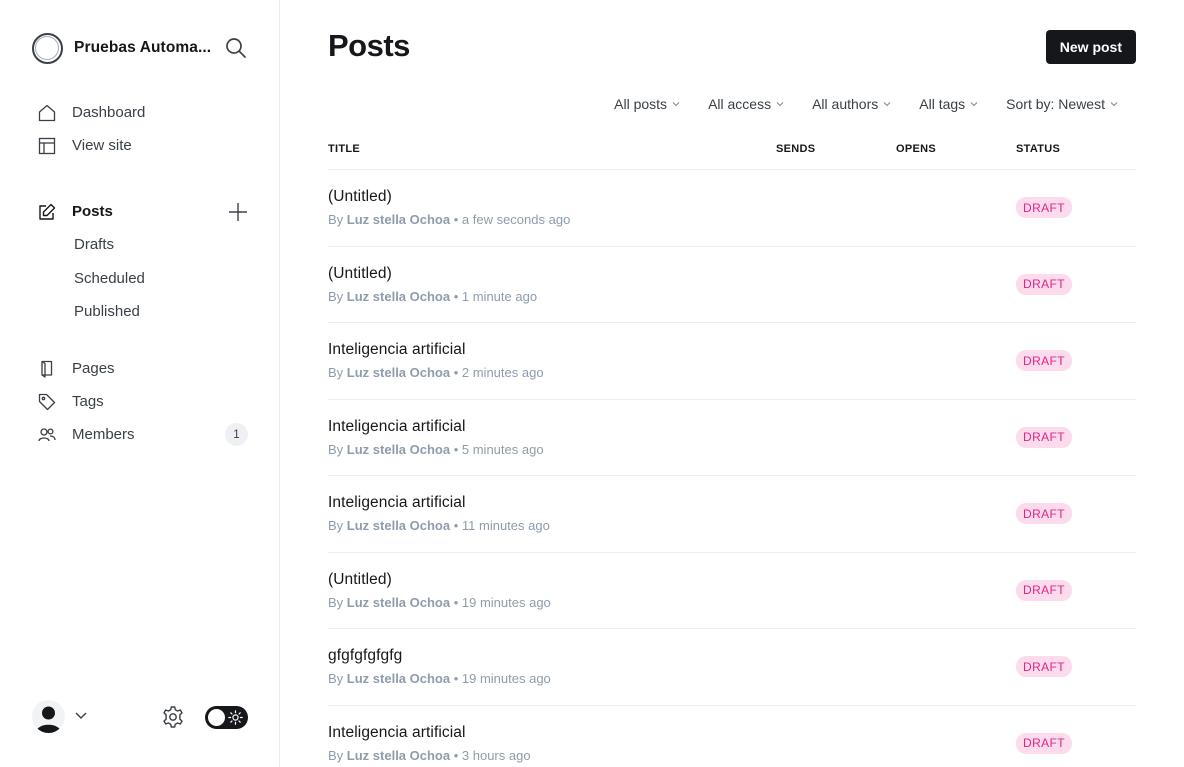 The width and height of the screenshot is (1184, 767). Describe the element at coordinates (1090, 47) in the screenshot. I see `new-post-button: New post` at that location.